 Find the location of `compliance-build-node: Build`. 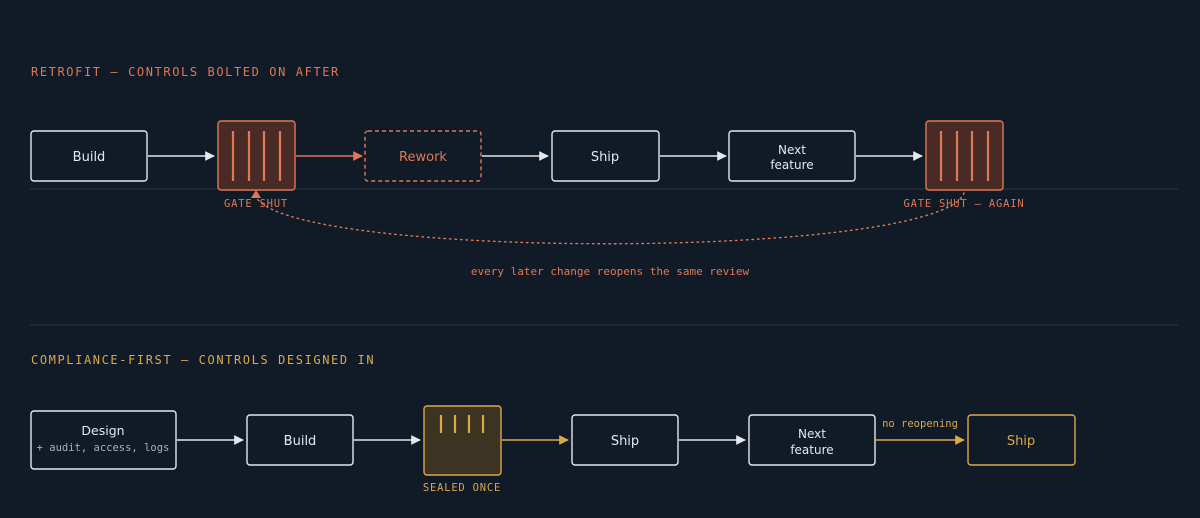

compliance-build-node: Build is located at coordinates (300, 440).